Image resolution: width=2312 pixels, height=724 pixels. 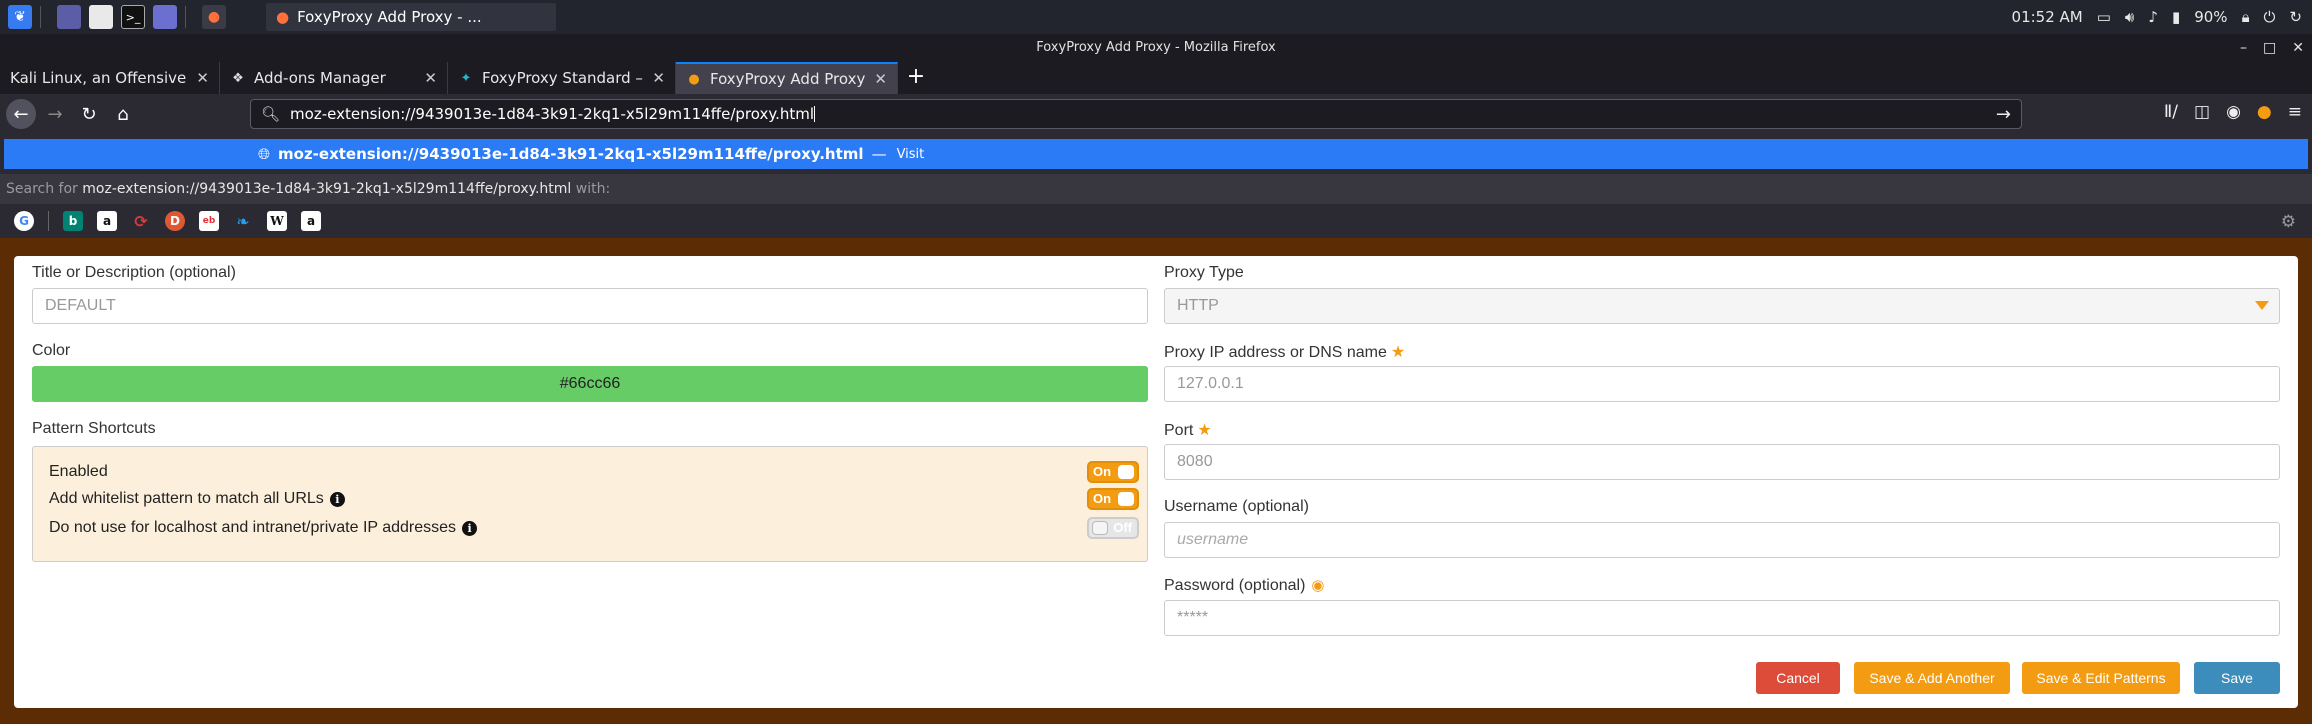 I want to click on cancel-button: Cancel, so click(x=1798, y=678).